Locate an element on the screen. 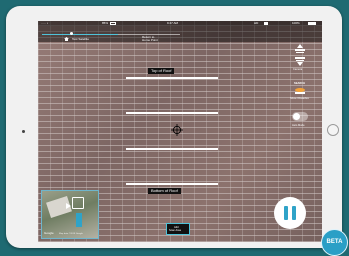  battery-icon is located at coordinates (113, 23).